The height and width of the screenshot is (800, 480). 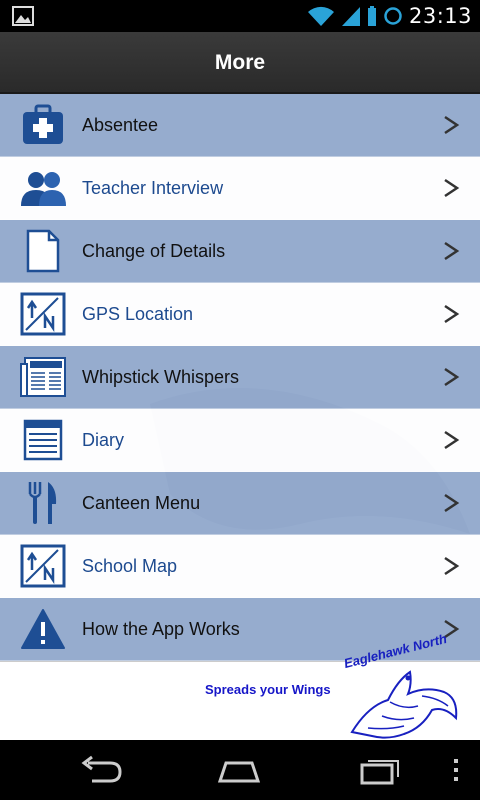 What do you see at coordinates (161, 376) in the screenshot?
I see `menu-item-label: Whipstick Whispers` at bounding box center [161, 376].